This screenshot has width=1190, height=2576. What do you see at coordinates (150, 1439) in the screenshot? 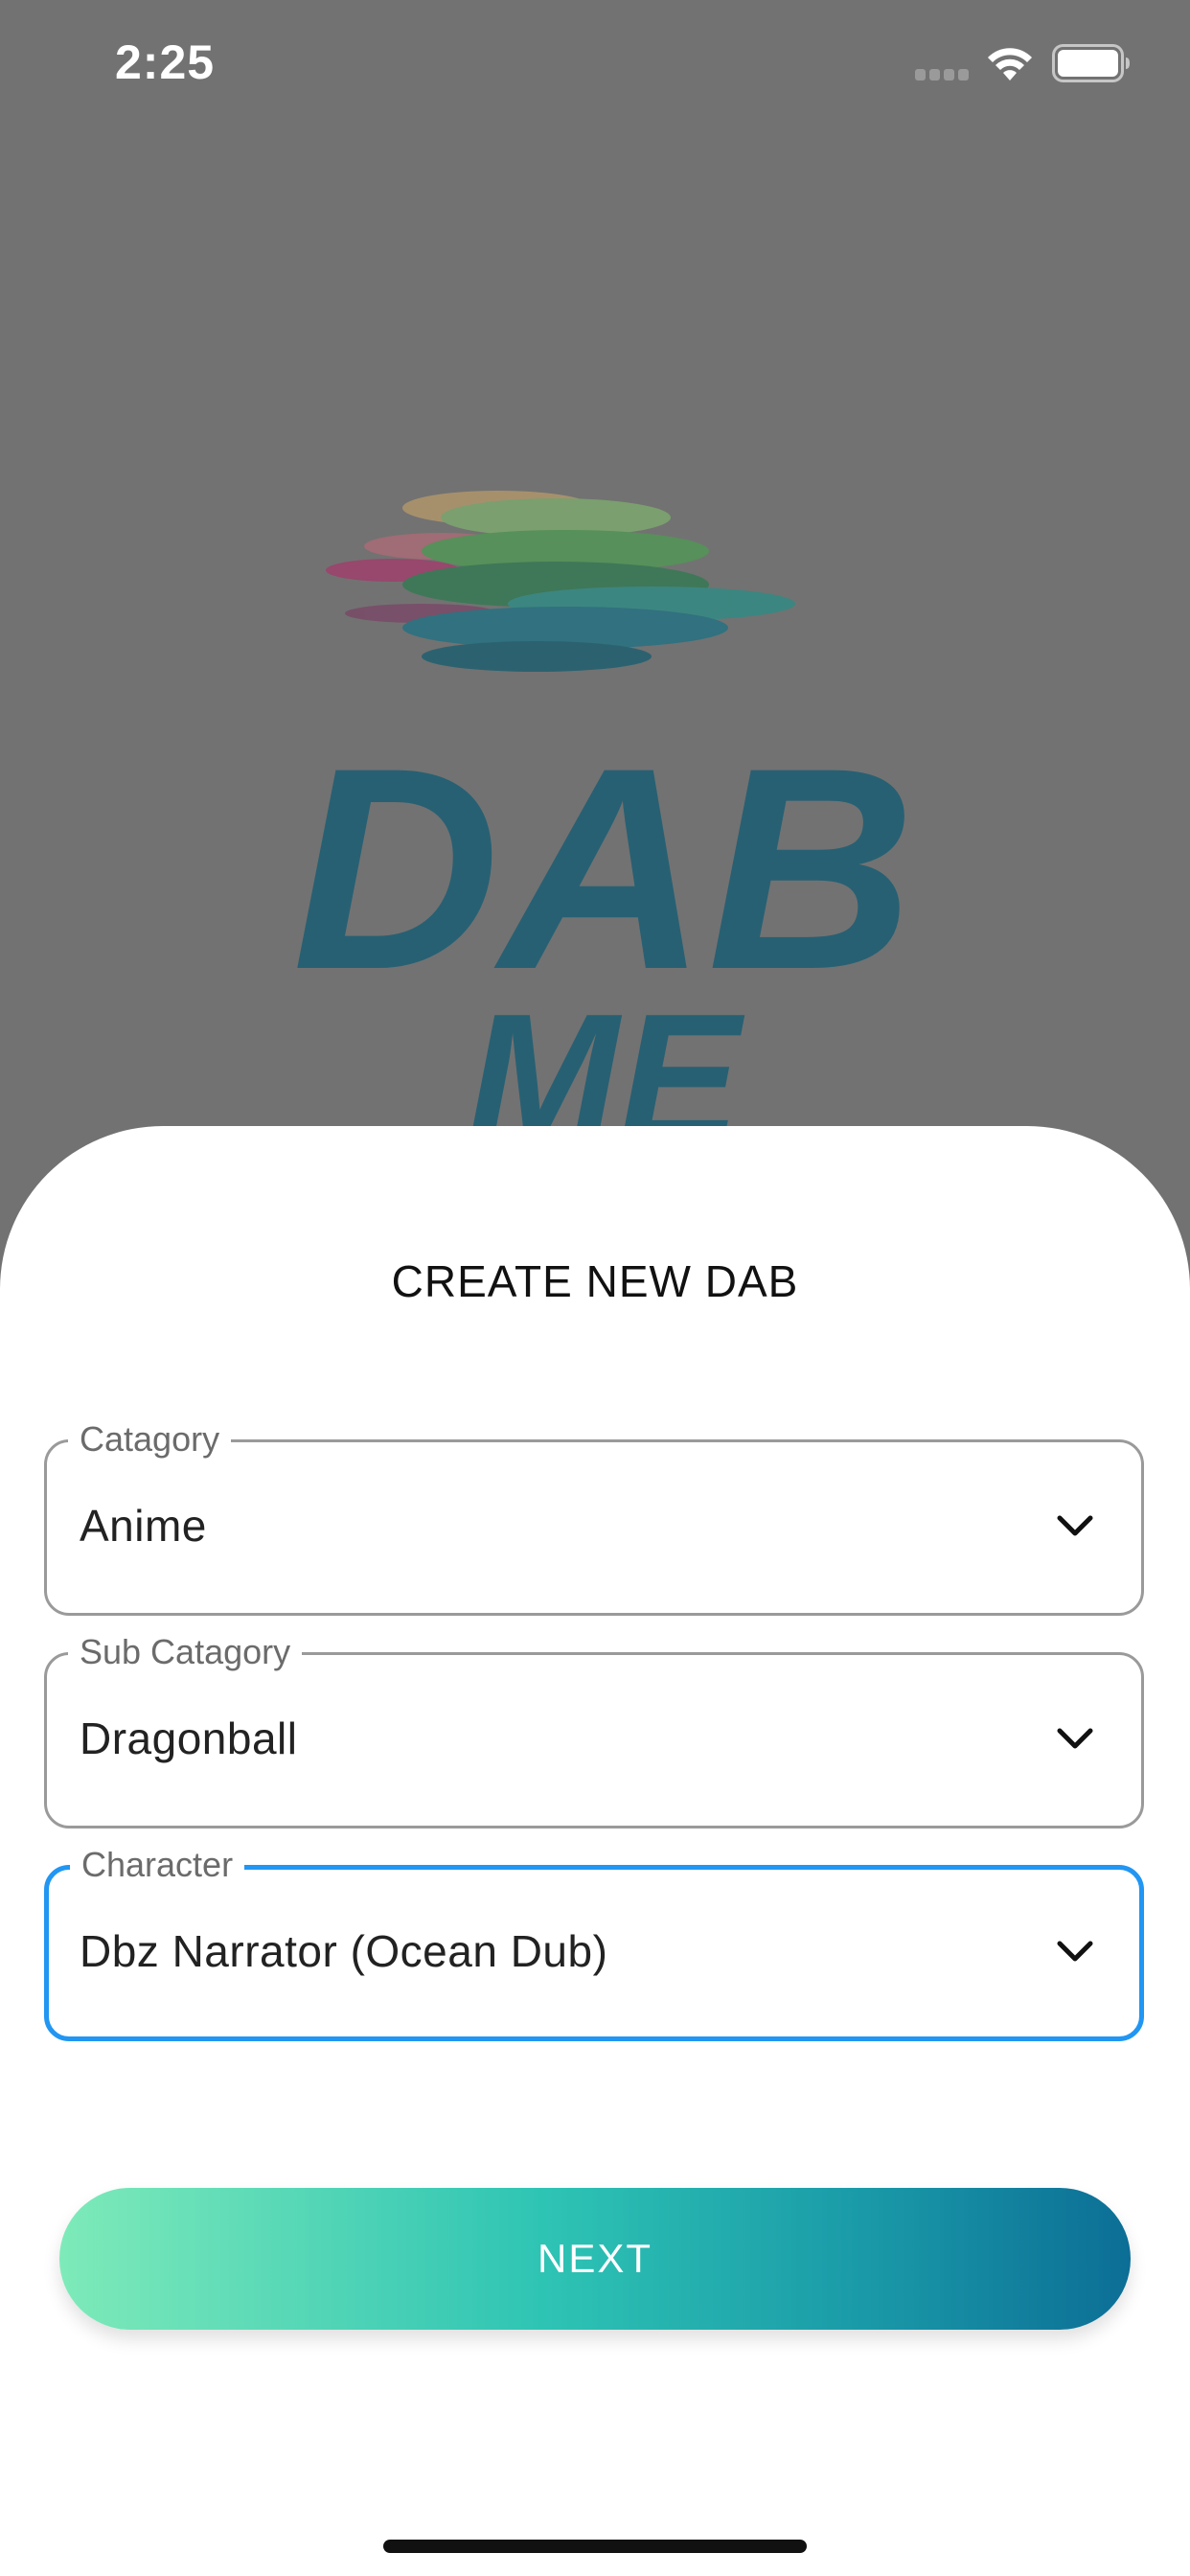
I see `category-label: Catagory` at bounding box center [150, 1439].